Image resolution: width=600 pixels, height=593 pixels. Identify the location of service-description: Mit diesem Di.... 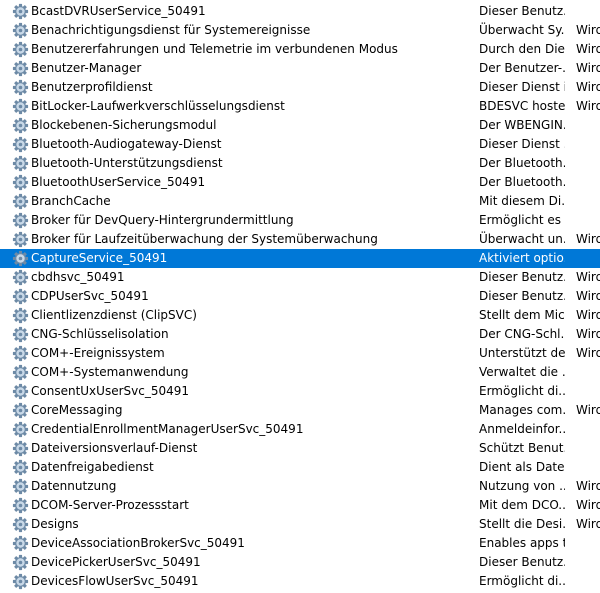
(522, 201).